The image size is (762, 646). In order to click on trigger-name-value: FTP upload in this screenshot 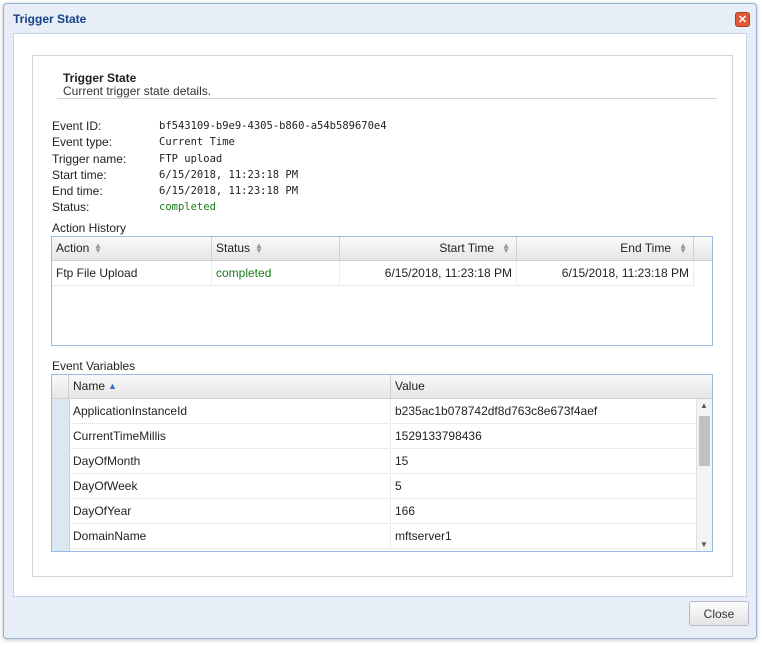, I will do `click(191, 159)`.